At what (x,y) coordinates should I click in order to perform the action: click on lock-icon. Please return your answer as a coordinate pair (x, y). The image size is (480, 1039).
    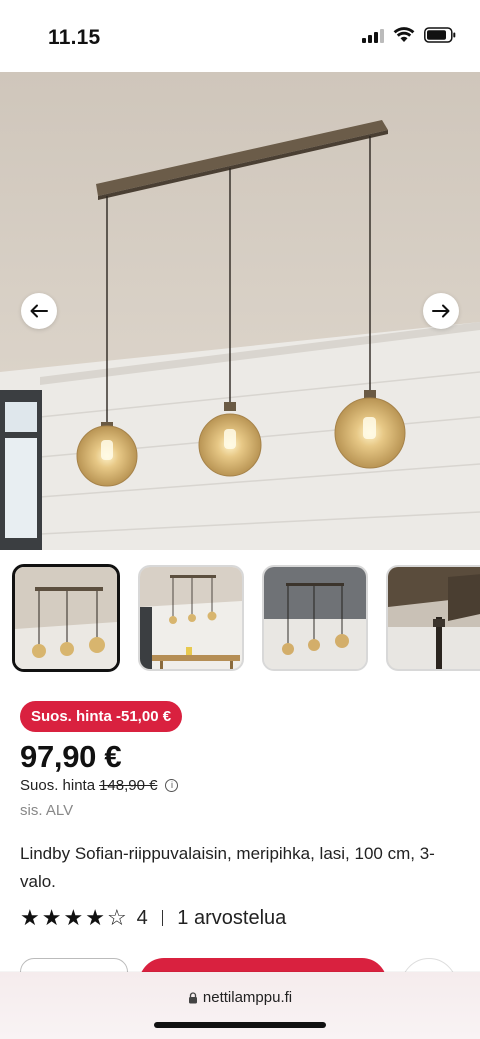
    Looking at the image, I should click on (192, 997).